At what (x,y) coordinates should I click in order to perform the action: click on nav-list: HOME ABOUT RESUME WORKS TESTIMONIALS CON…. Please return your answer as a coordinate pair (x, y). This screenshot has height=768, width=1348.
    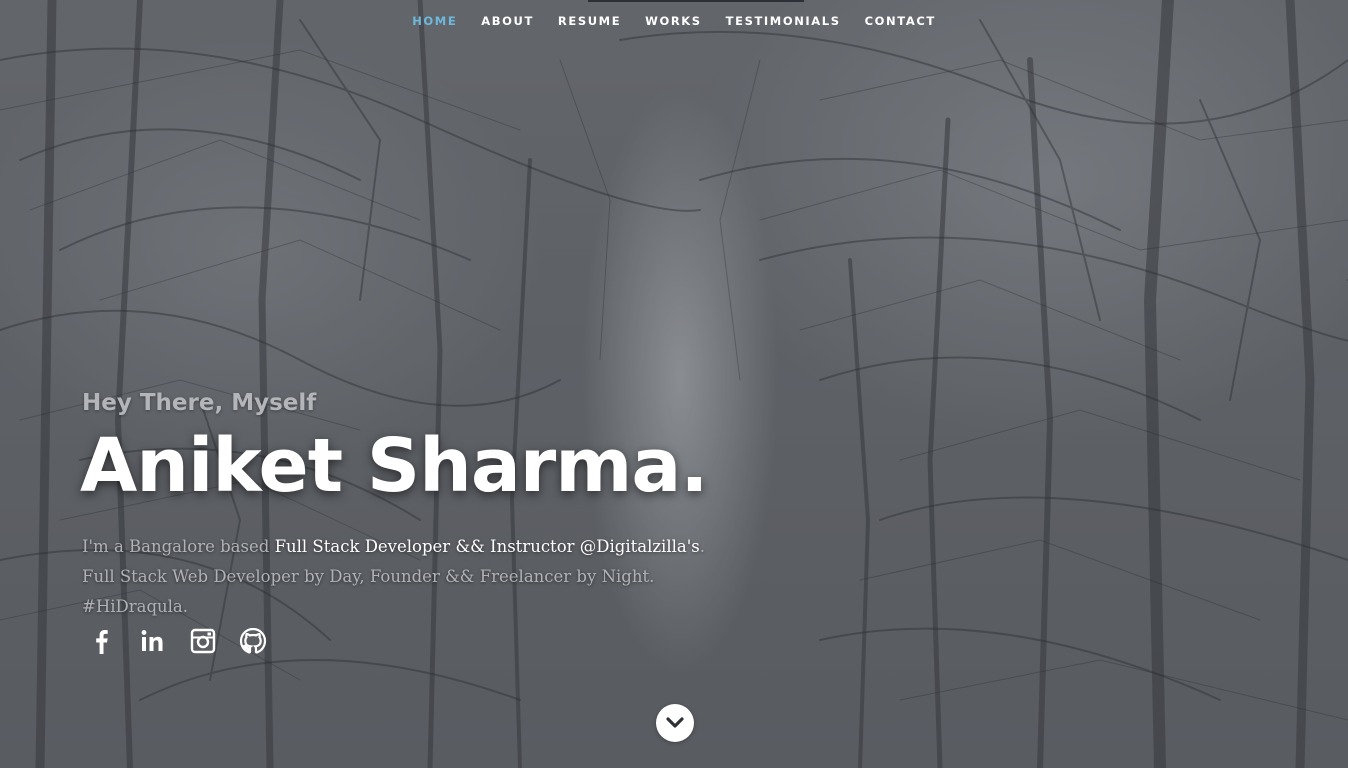
    Looking at the image, I should click on (674, 21).